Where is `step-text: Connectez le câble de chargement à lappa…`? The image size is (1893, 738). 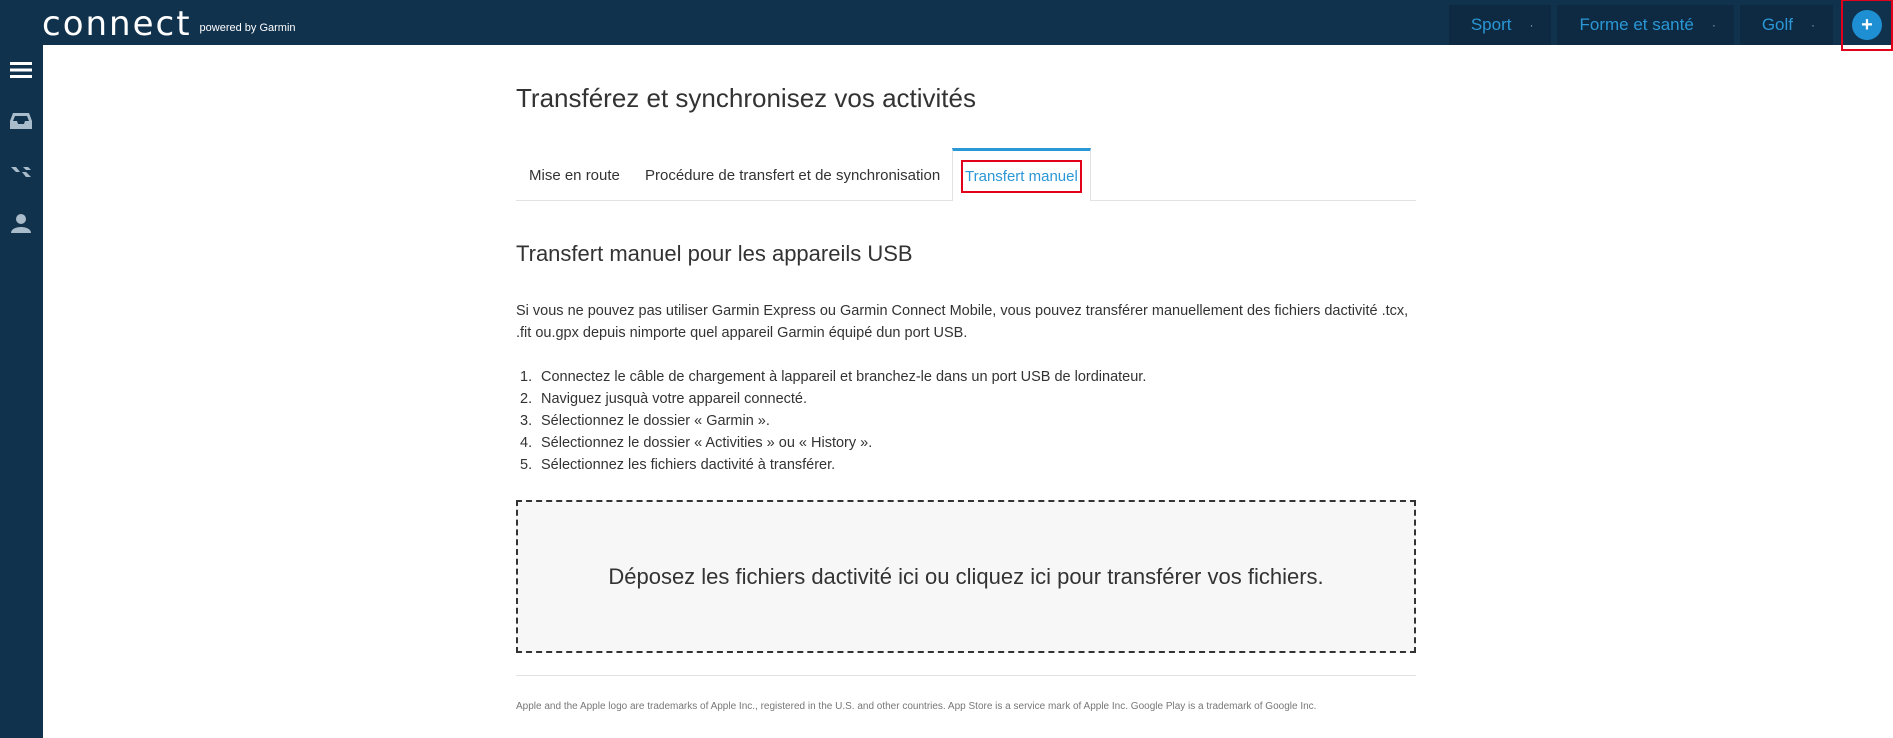
step-text: Connectez le câble de chargement à lappa… is located at coordinates (844, 377).